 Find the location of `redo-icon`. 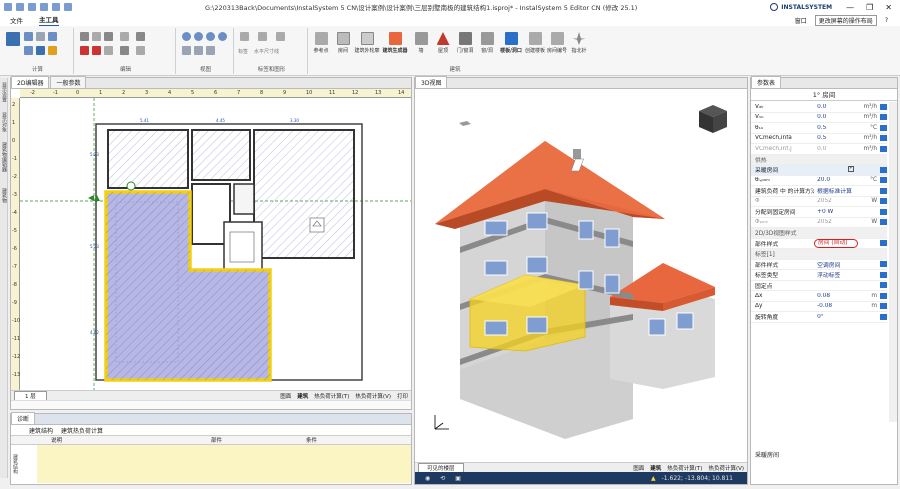

redo-icon is located at coordinates (68, 7).